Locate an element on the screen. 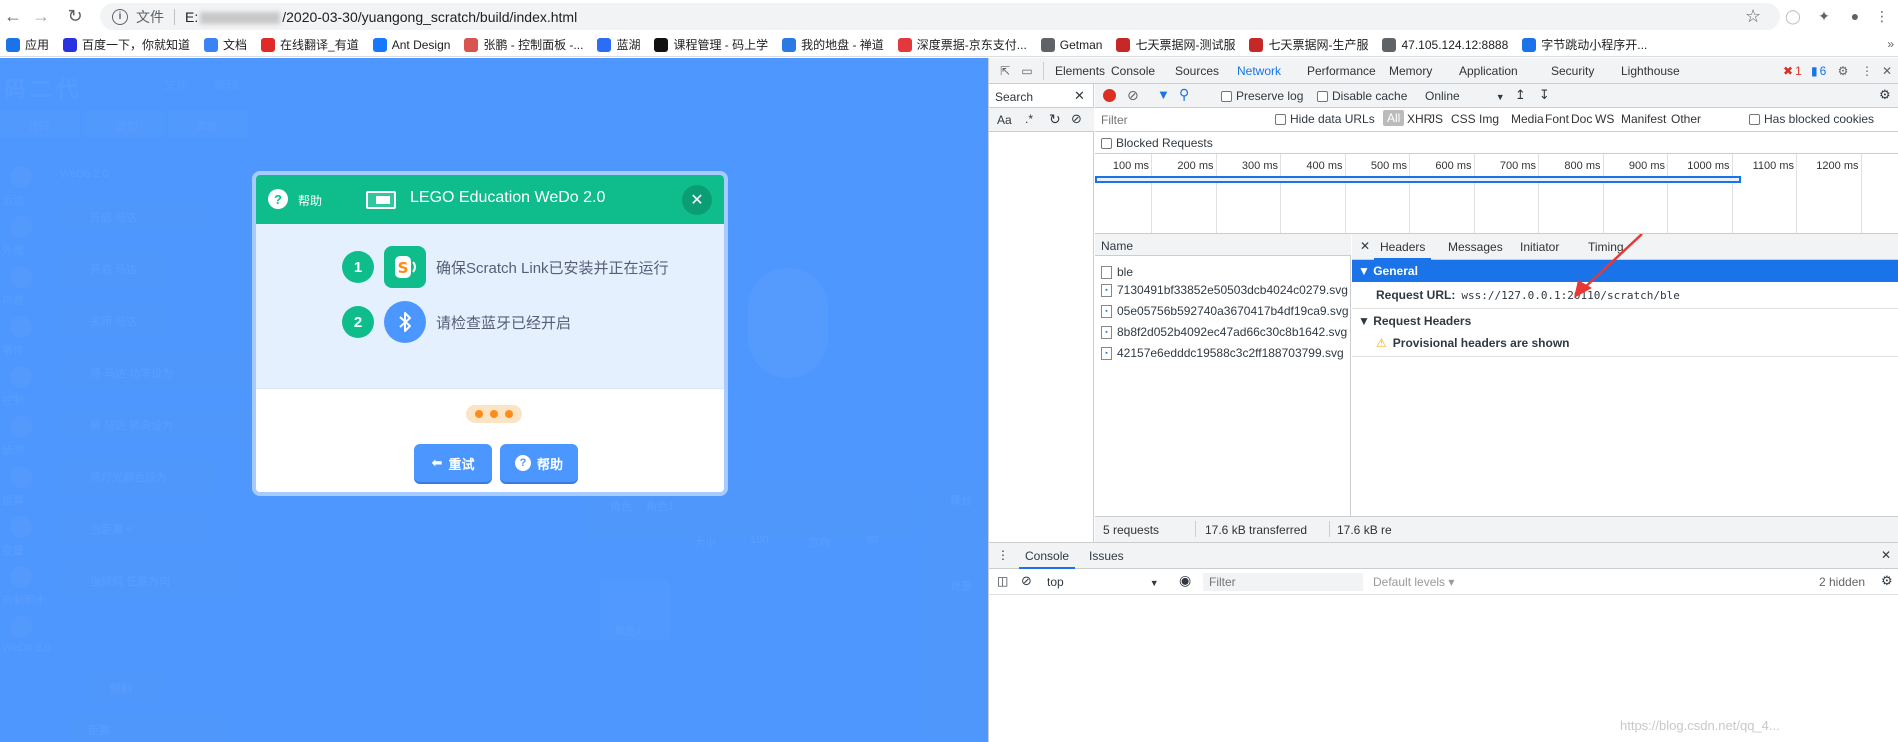  record-icon is located at coordinates (1109, 95).